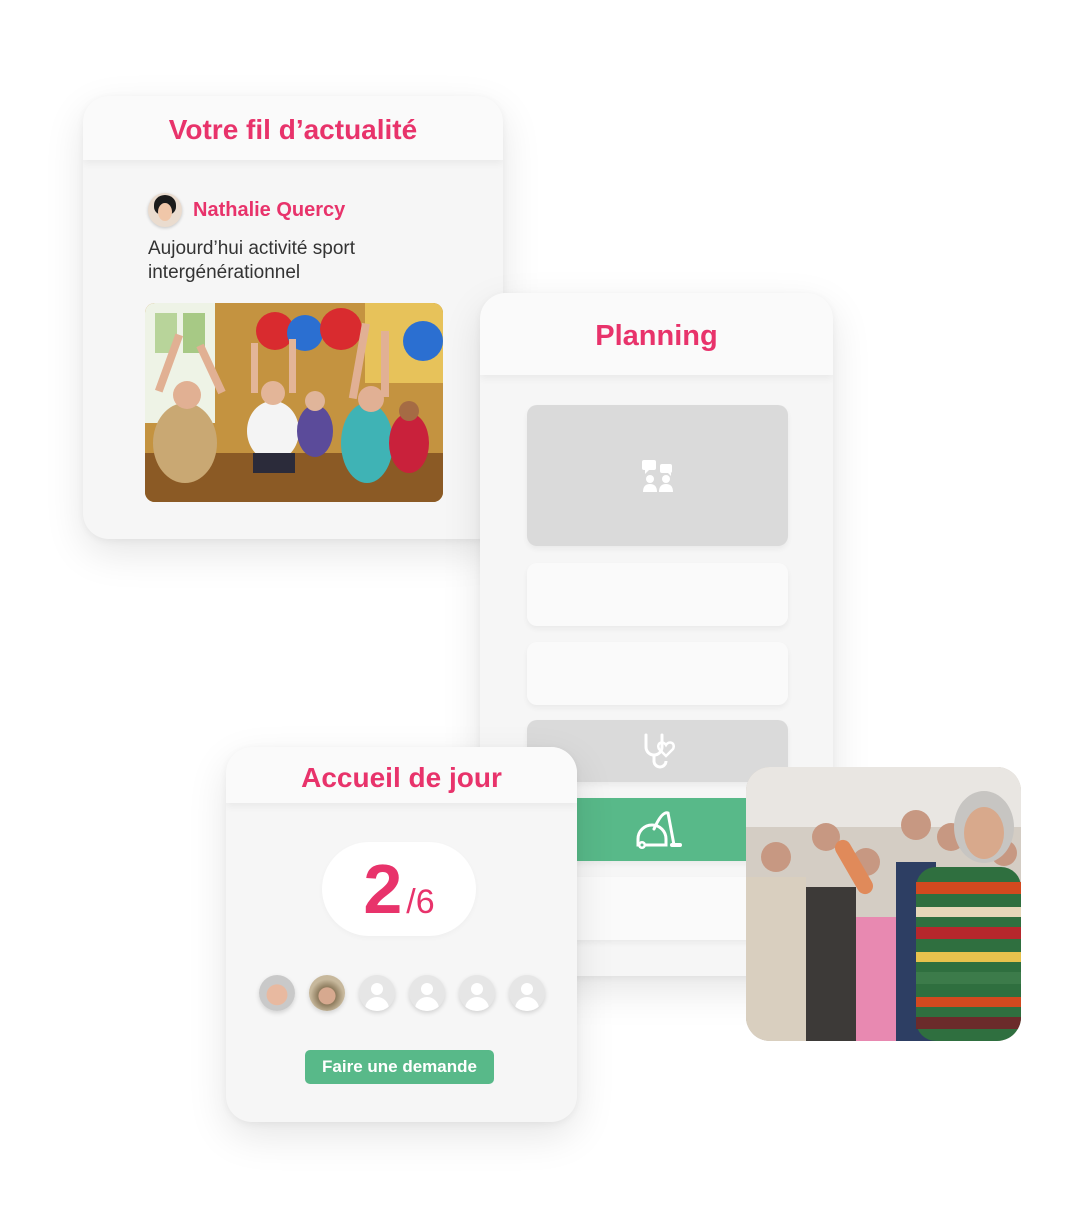 The width and height of the screenshot is (1089, 1230). What do you see at coordinates (659, 751) in the screenshot?
I see `stethoscope-heart-icon` at bounding box center [659, 751].